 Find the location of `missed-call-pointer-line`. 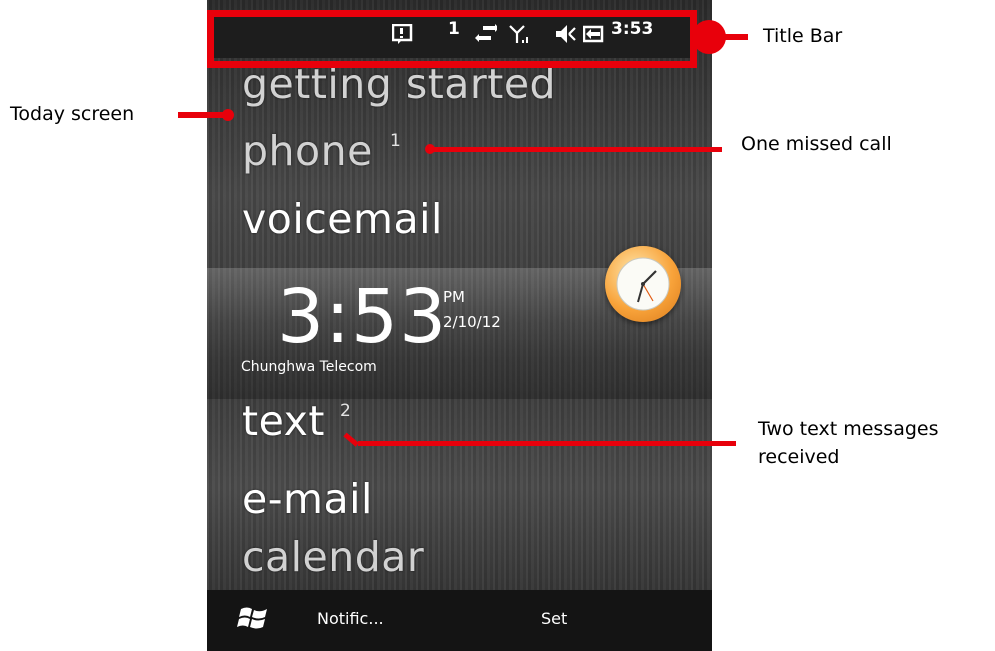

missed-call-pointer-line is located at coordinates (577, 149).